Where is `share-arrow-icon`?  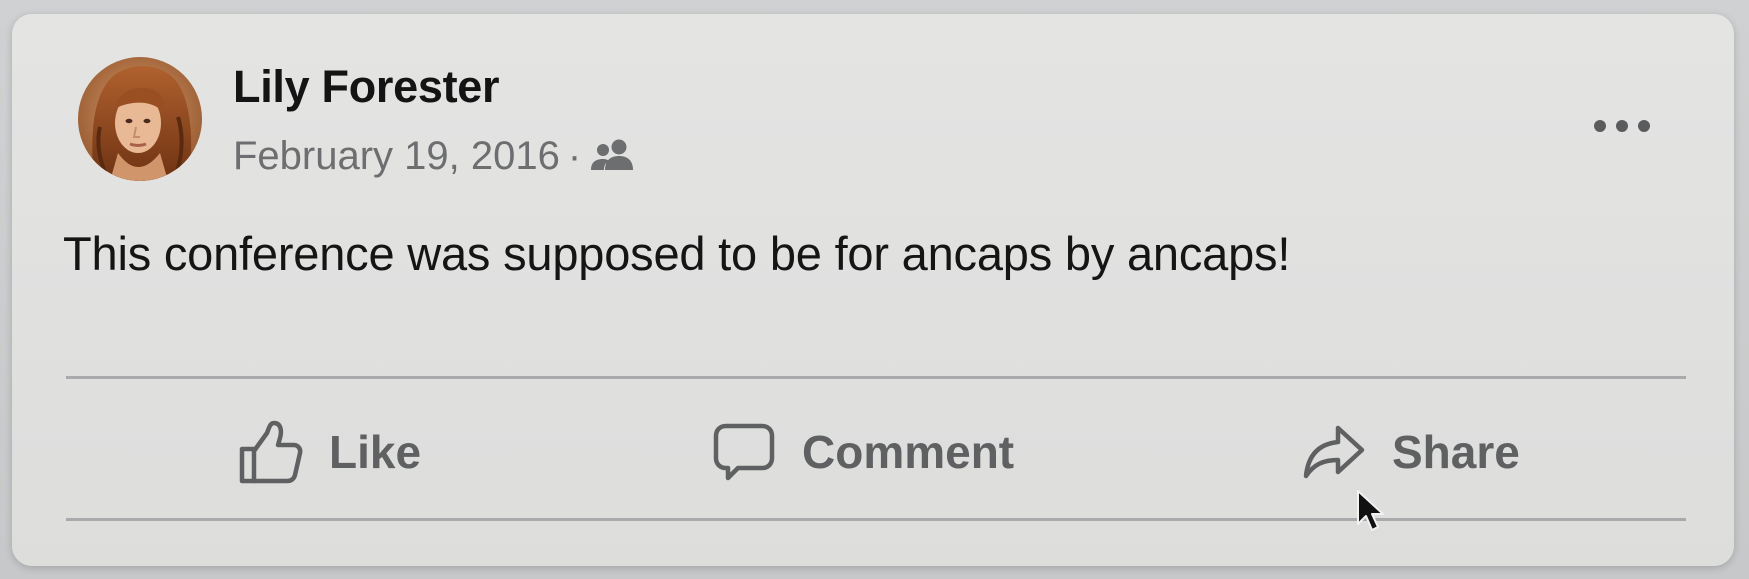 share-arrow-icon is located at coordinates (1334, 452).